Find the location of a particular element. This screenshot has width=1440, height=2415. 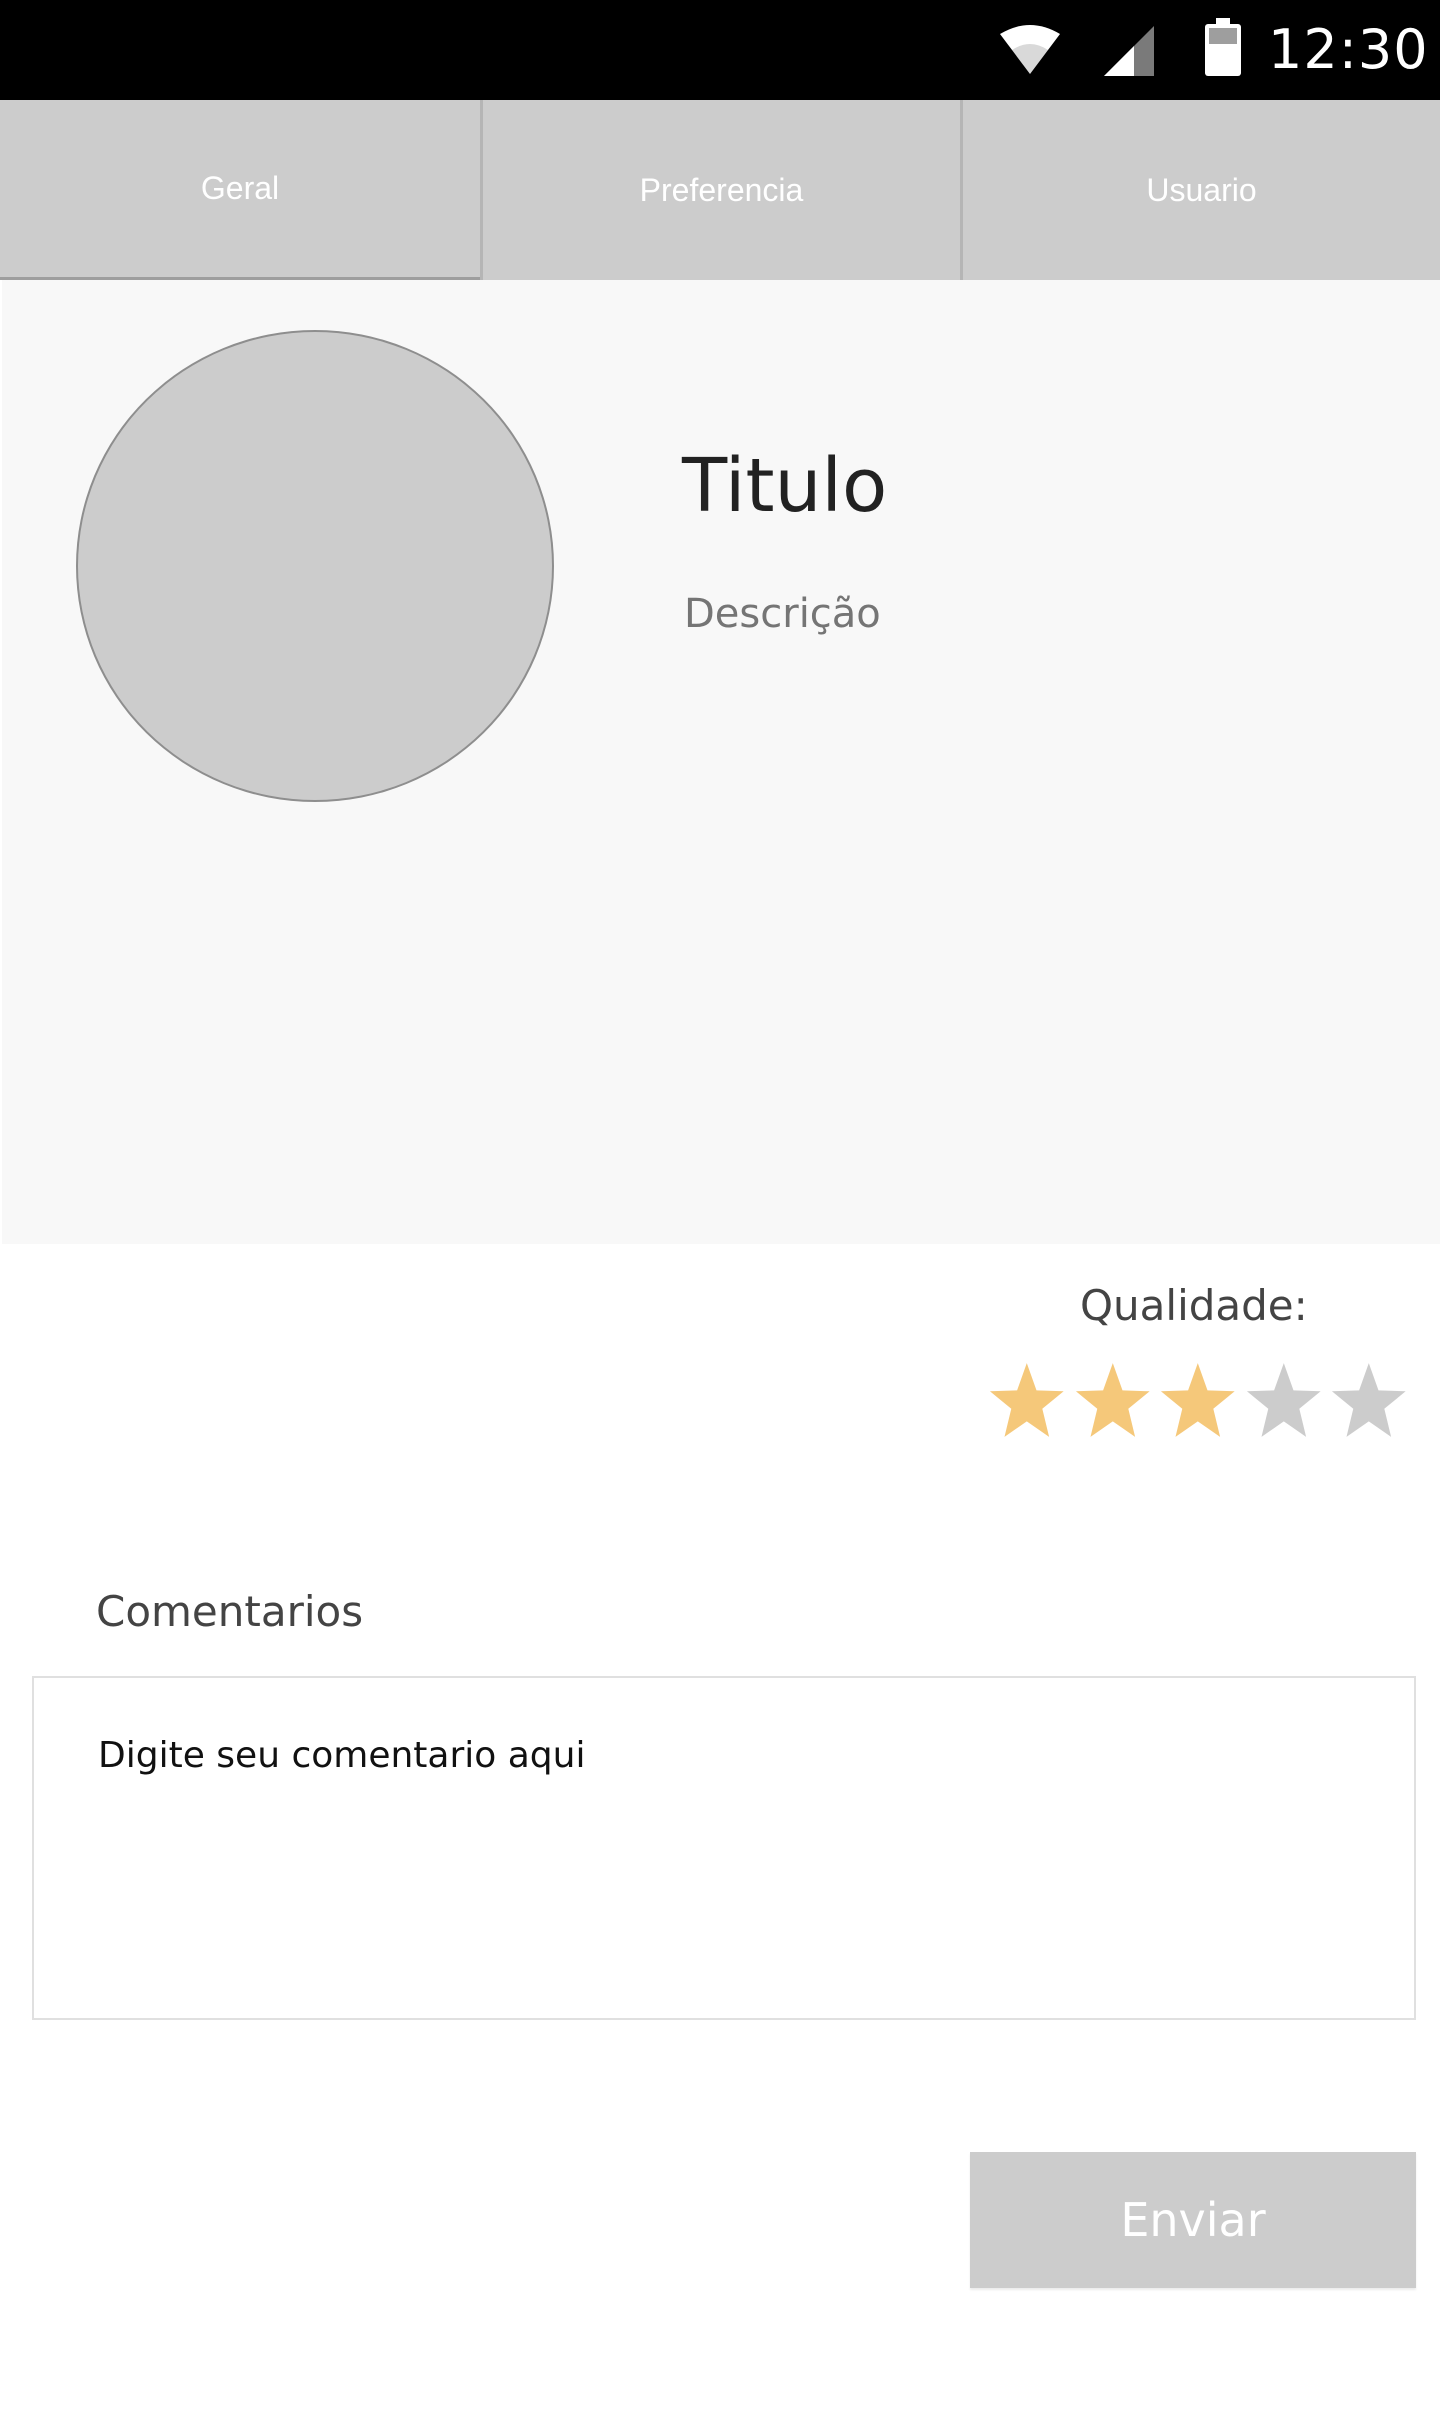

tab-bar: Geral Preferencia Usuario is located at coordinates (720, 190).